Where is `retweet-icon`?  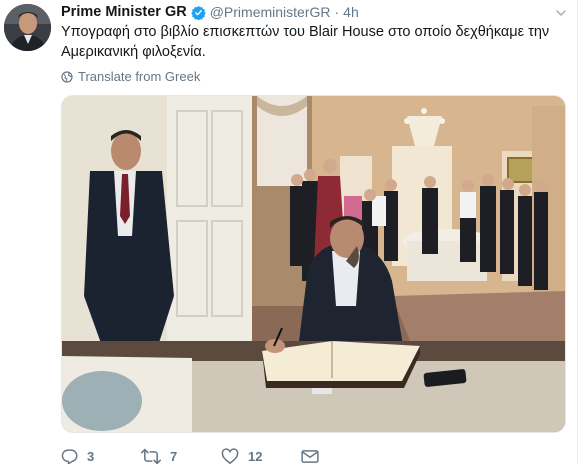 retweet-icon is located at coordinates (151, 456).